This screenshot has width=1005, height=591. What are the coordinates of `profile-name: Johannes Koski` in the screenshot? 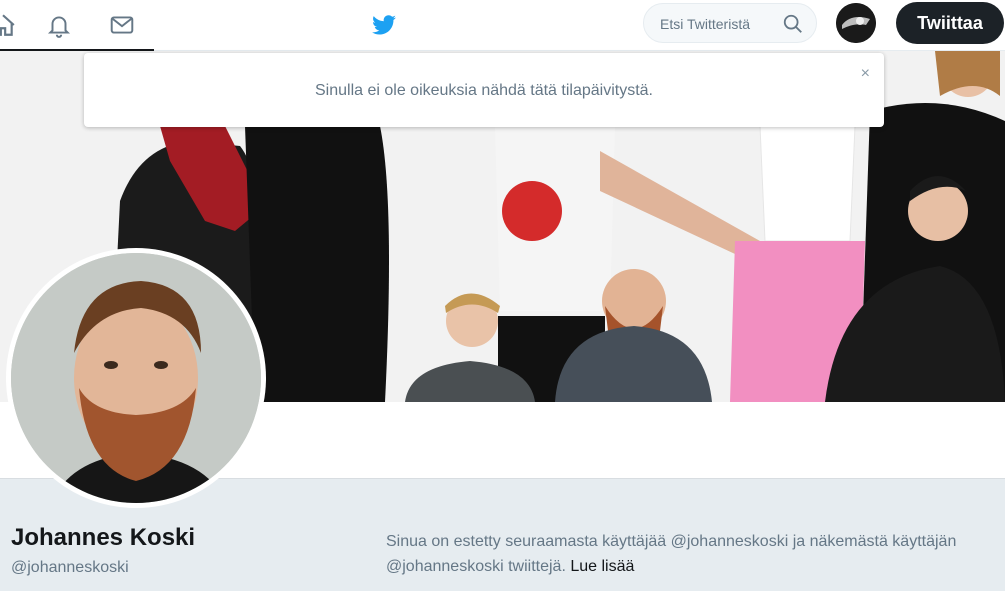 It's located at (103, 537).